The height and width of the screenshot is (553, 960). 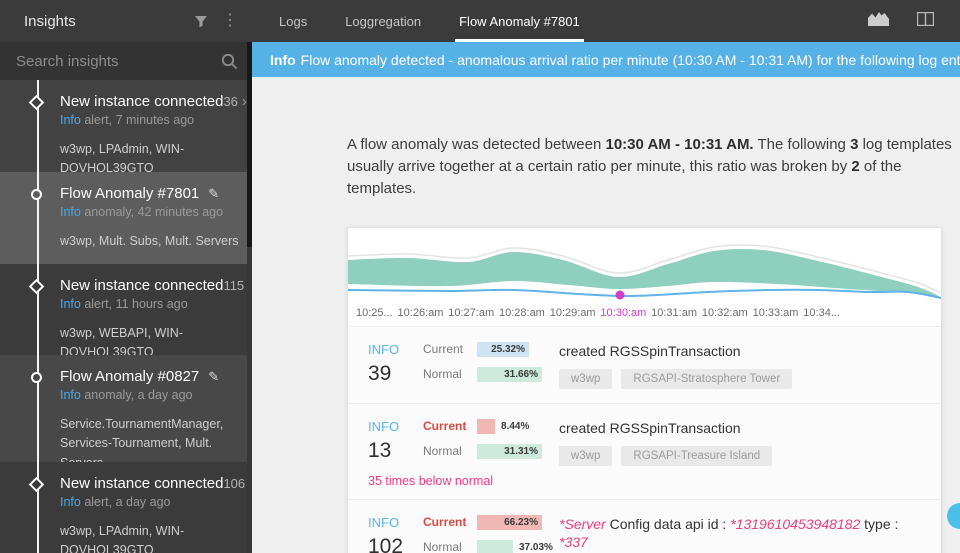 I want to click on insight-title-row: New instance connected115›, so click(x=156, y=285).